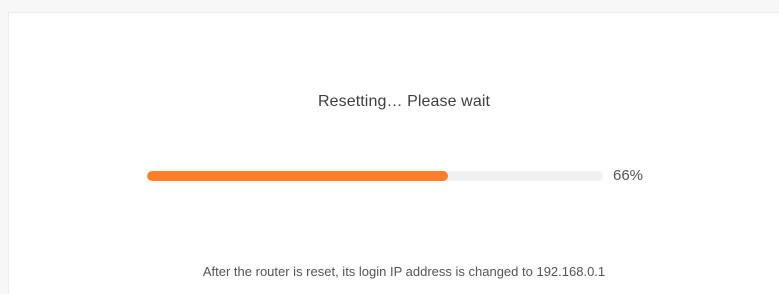  I want to click on reset-status-text: Resetting… Please wait, so click(404, 101).